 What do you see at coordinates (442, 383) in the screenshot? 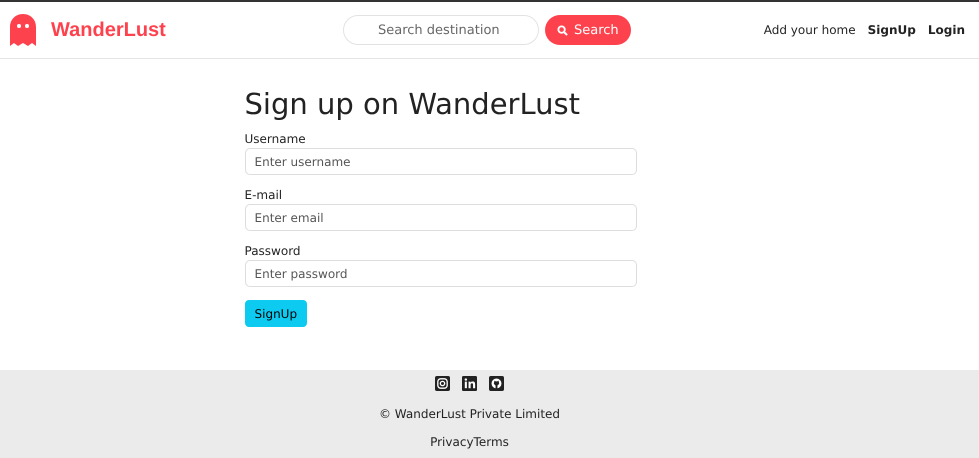
I see `instagram-icon` at bounding box center [442, 383].